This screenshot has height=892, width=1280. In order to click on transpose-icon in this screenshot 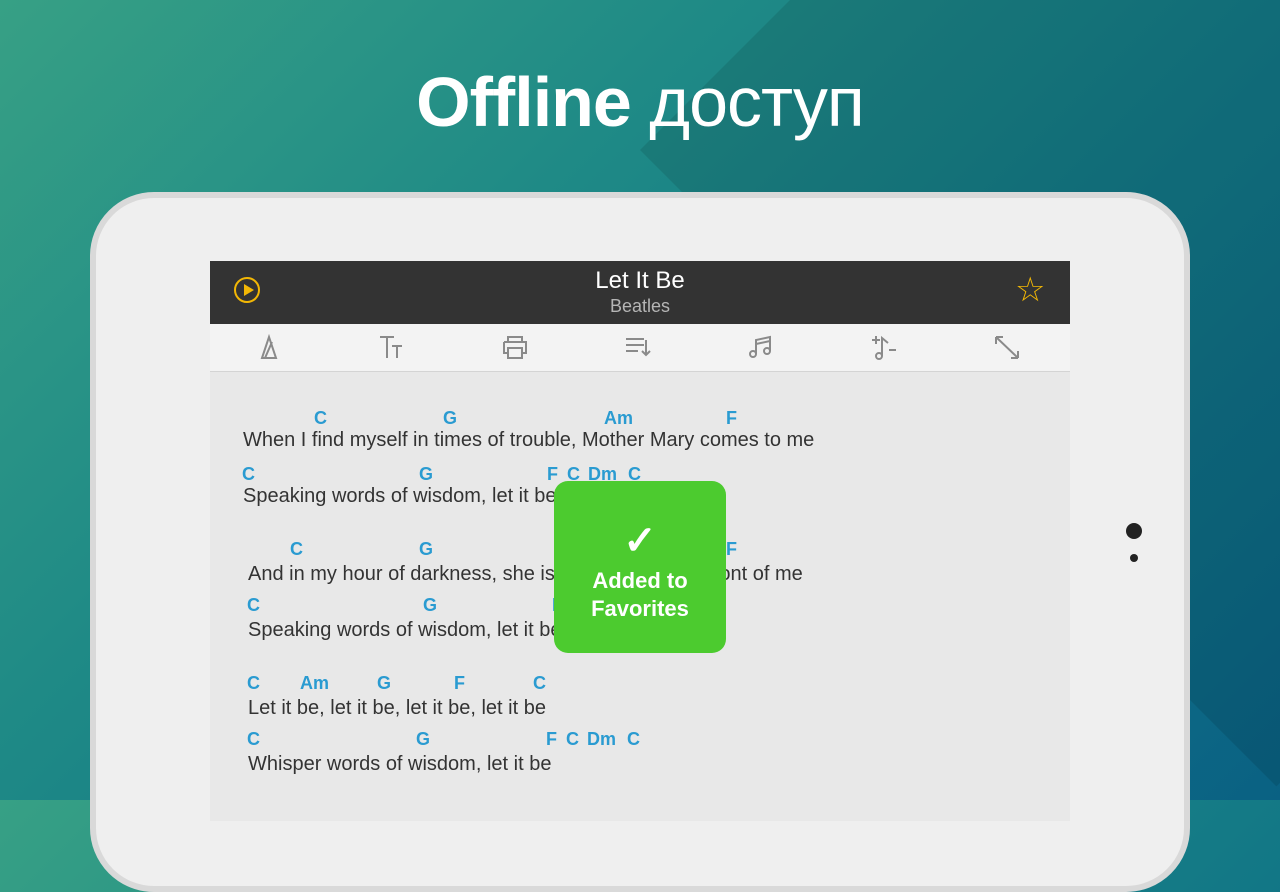, I will do `click(884, 348)`.